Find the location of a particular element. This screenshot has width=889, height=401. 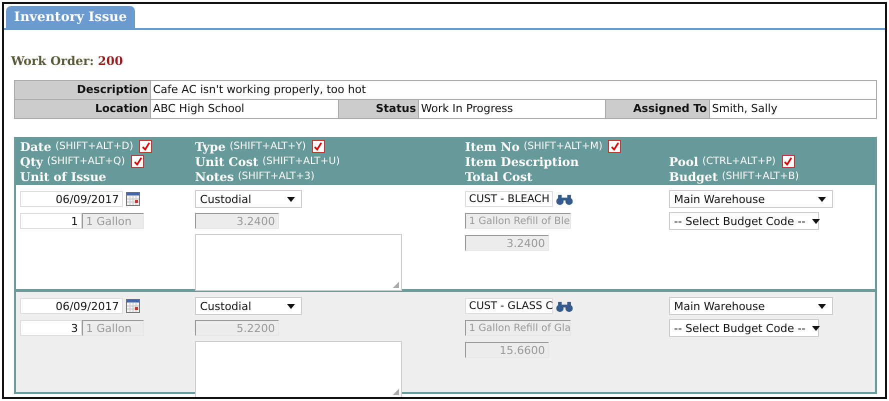

work-order-number: 200 is located at coordinates (110, 61).